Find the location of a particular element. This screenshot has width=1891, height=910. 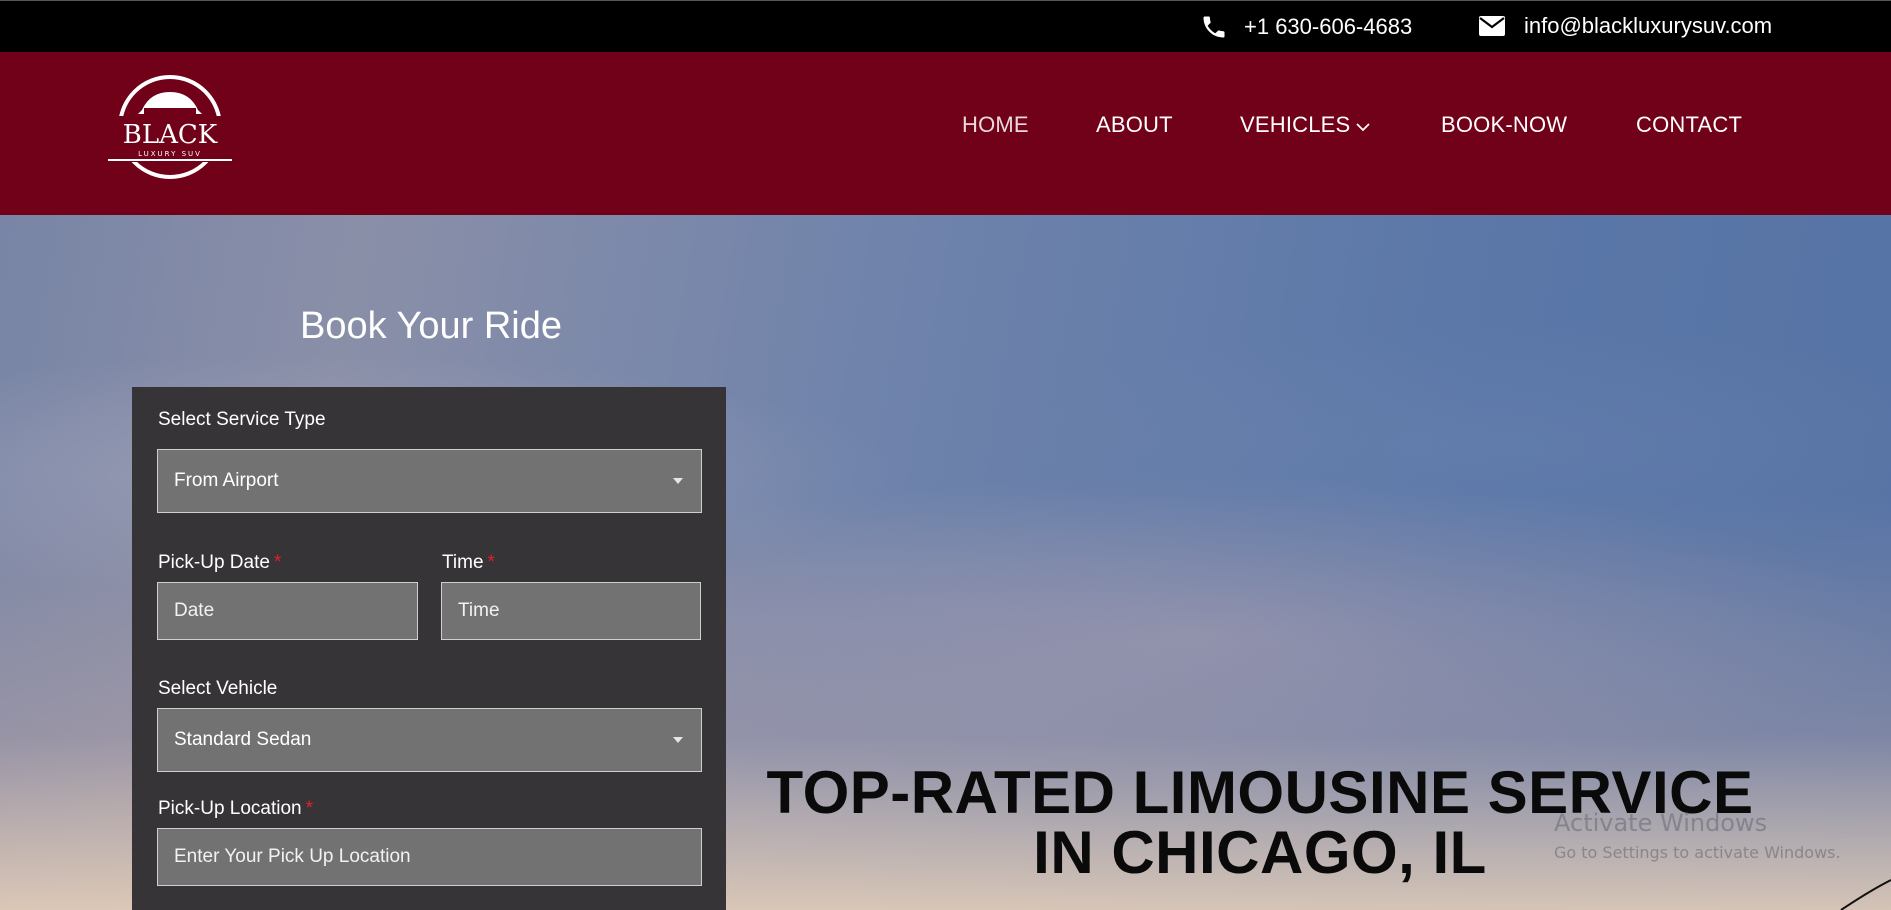

nav-contact-label: CONTACT is located at coordinates (1689, 124).